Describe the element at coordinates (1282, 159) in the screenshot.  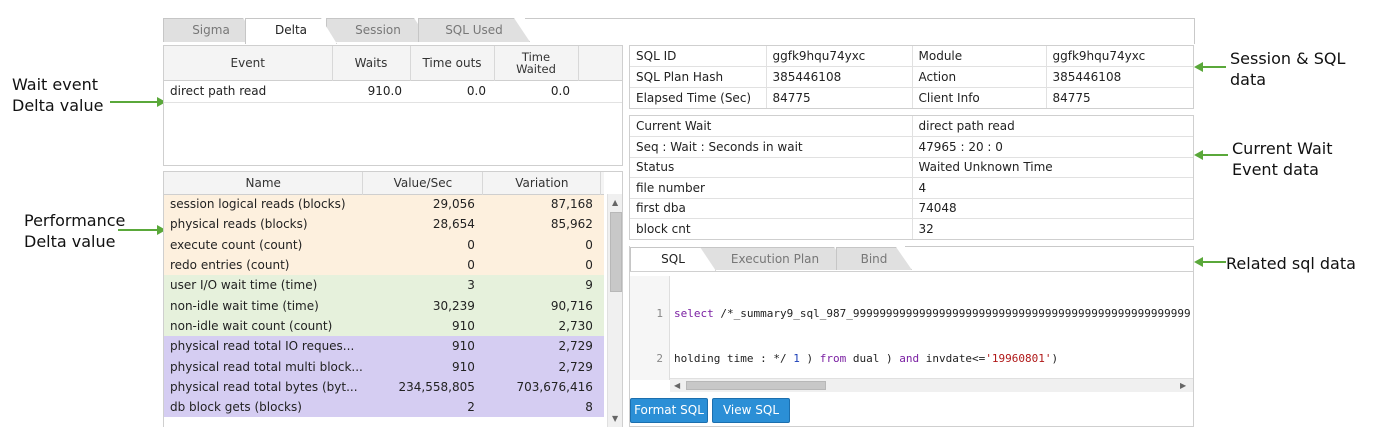
I see `annotation-current-wait: Current Wait Event data` at that location.